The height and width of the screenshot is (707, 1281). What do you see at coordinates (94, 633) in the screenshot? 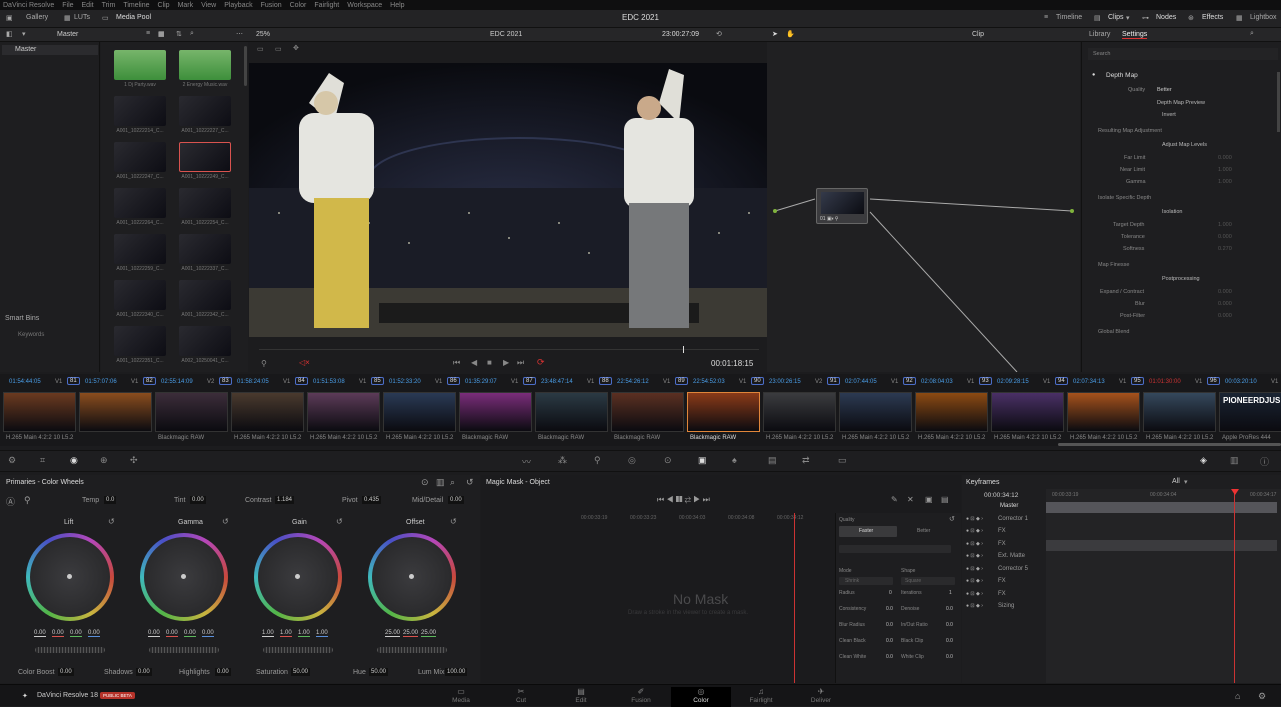
I see `lift-value: 0.00` at bounding box center [94, 633].